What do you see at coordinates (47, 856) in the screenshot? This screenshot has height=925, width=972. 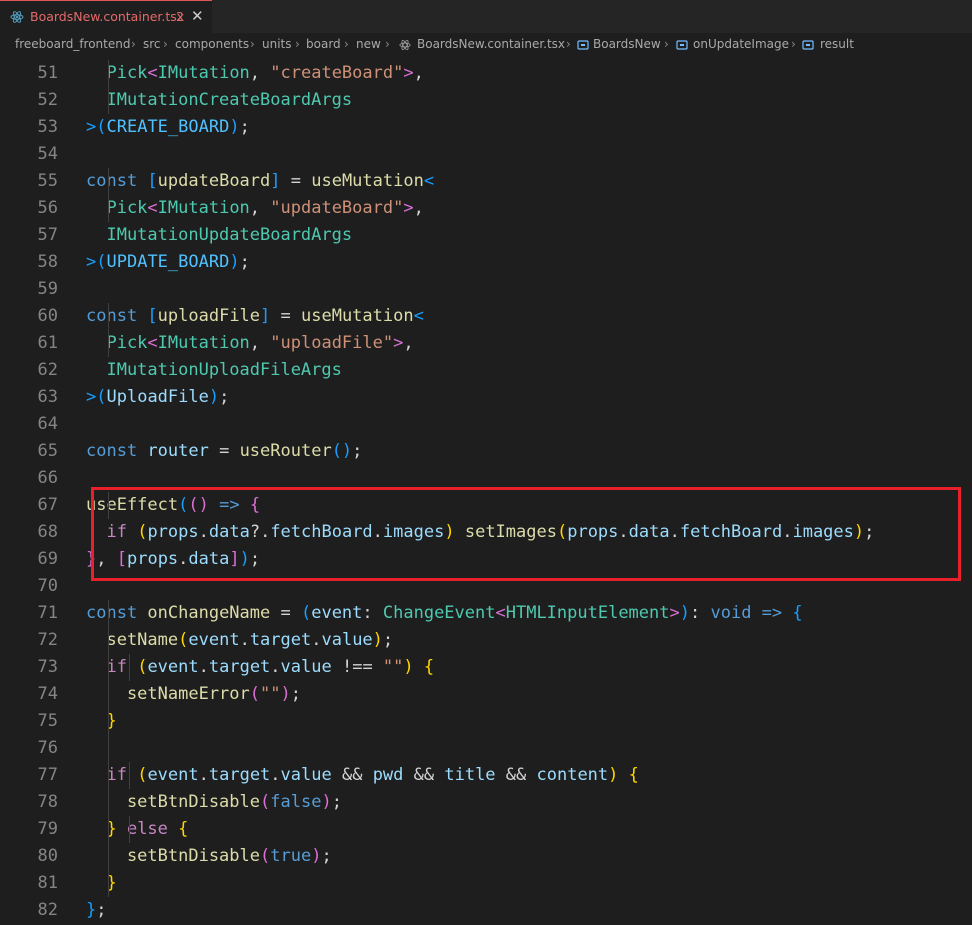 I see `line-number: 80` at bounding box center [47, 856].